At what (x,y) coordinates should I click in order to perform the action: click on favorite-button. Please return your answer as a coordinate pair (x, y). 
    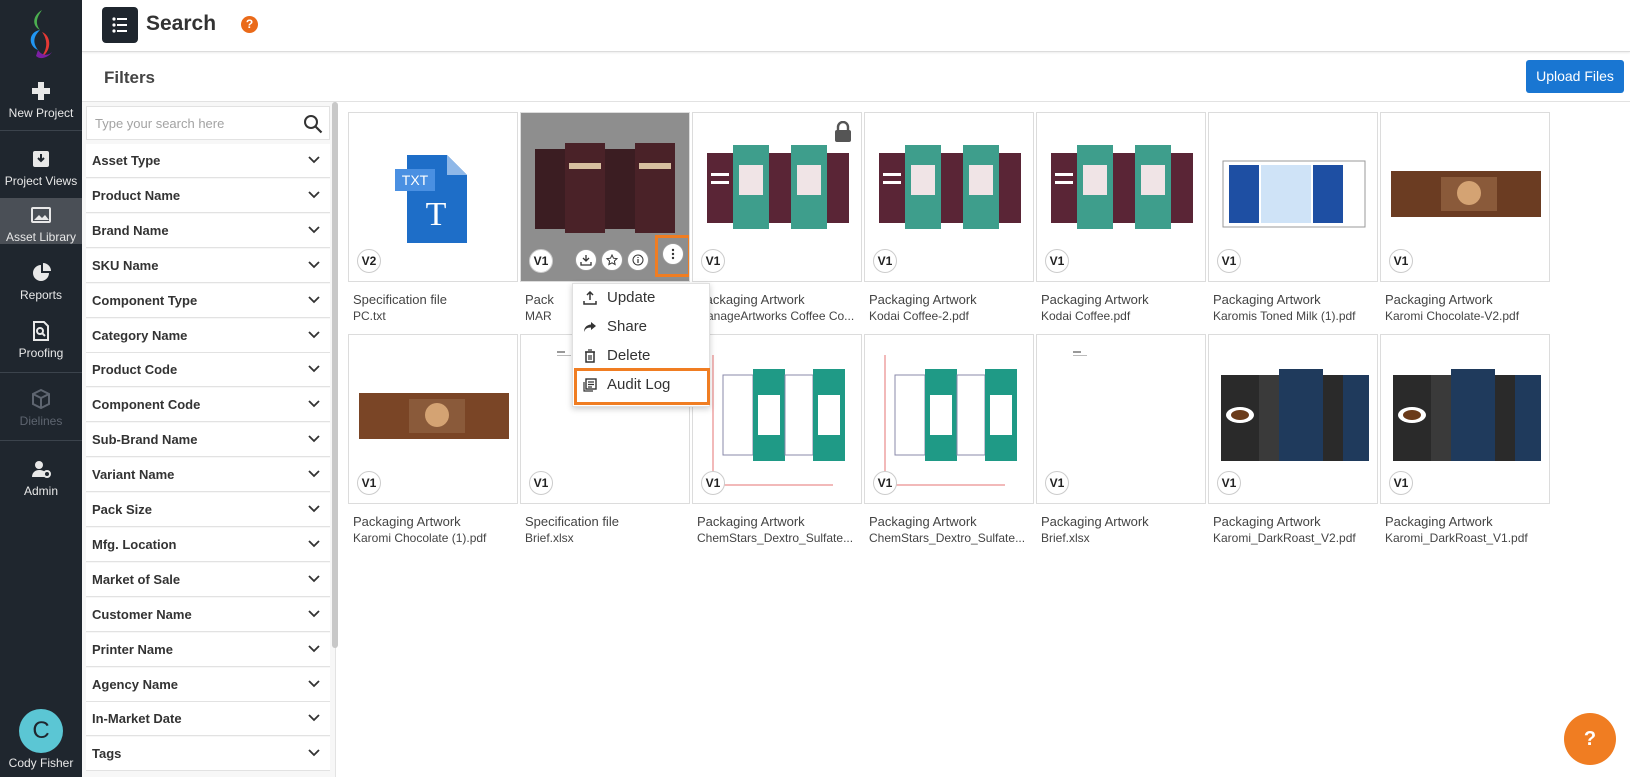
    Looking at the image, I should click on (612, 260).